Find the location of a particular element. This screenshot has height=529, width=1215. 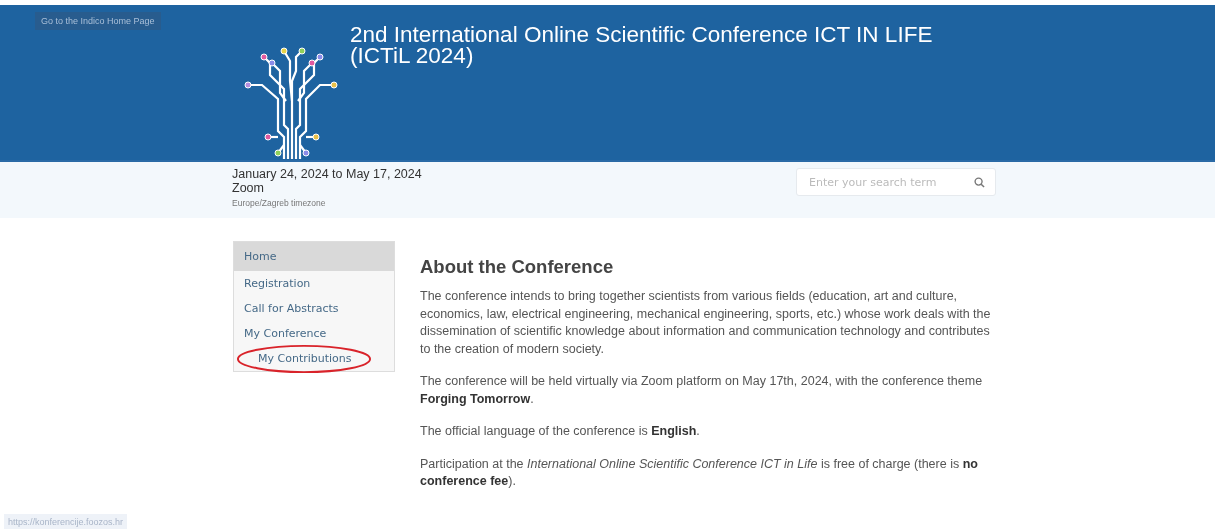

search-input: Enter your search term is located at coordinates (890, 182).